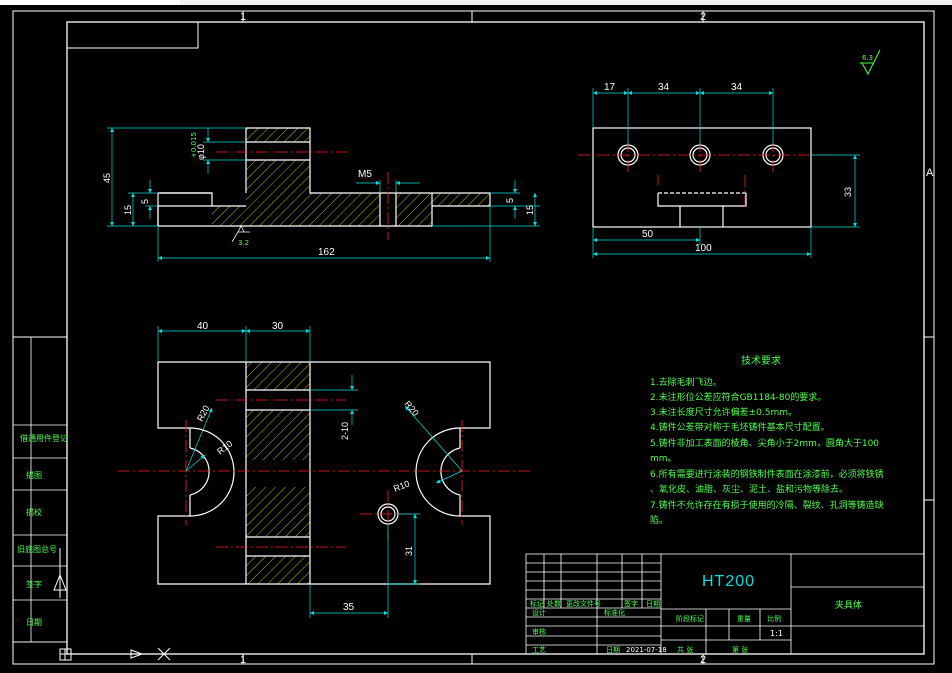 The width and height of the screenshot is (952, 673). What do you see at coordinates (767, 505) in the screenshot?
I see `tech-item-7: 7.铸件不允许存在有损于使用的冷隔、裂纹、孔洞等铸造缺` at bounding box center [767, 505].